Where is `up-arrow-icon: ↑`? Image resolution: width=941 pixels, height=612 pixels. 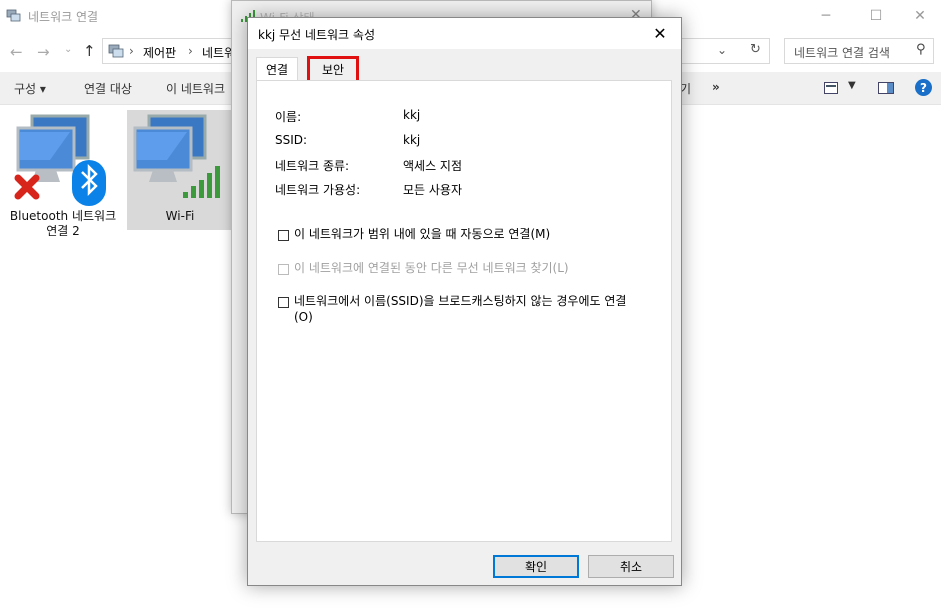
up-arrow-icon: ↑ is located at coordinates (89, 51).